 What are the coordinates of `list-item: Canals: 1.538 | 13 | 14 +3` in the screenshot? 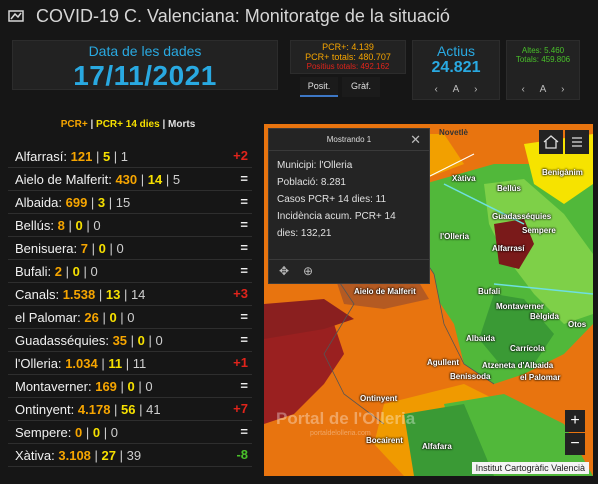 It's located at (130, 294).